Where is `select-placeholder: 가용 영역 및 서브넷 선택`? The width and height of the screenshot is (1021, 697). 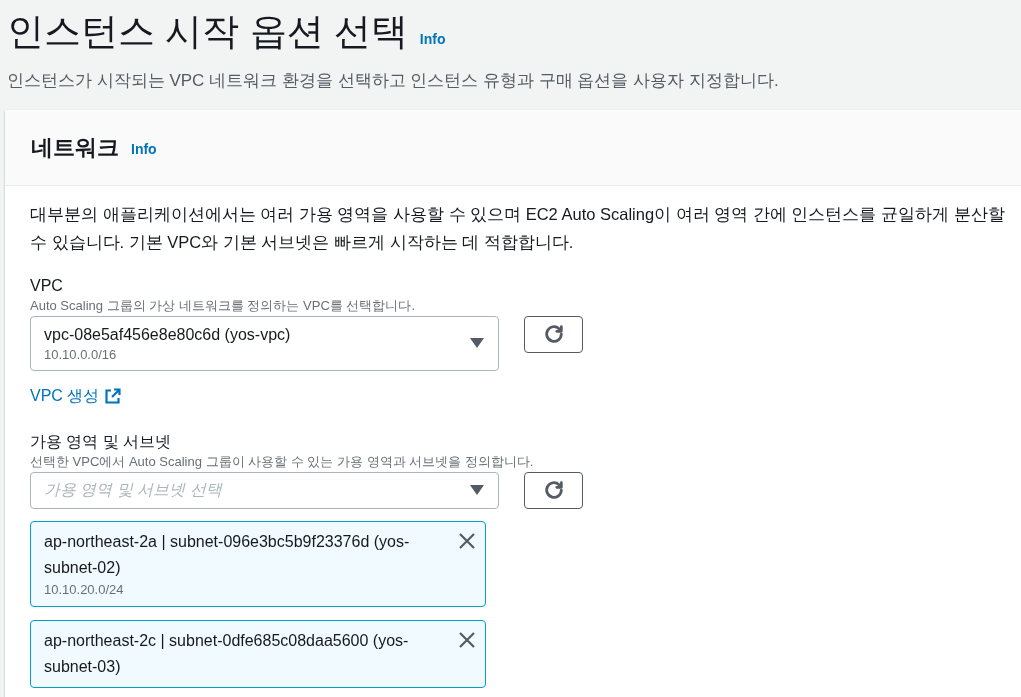
select-placeholder: 가용 영역 및 서브넷 선택 is located at coordinates (134, 490).